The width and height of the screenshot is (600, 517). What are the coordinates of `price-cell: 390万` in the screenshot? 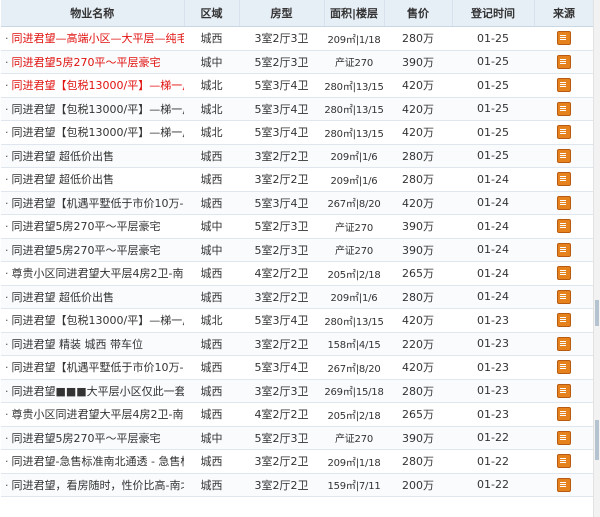 It's located at (418, 438).